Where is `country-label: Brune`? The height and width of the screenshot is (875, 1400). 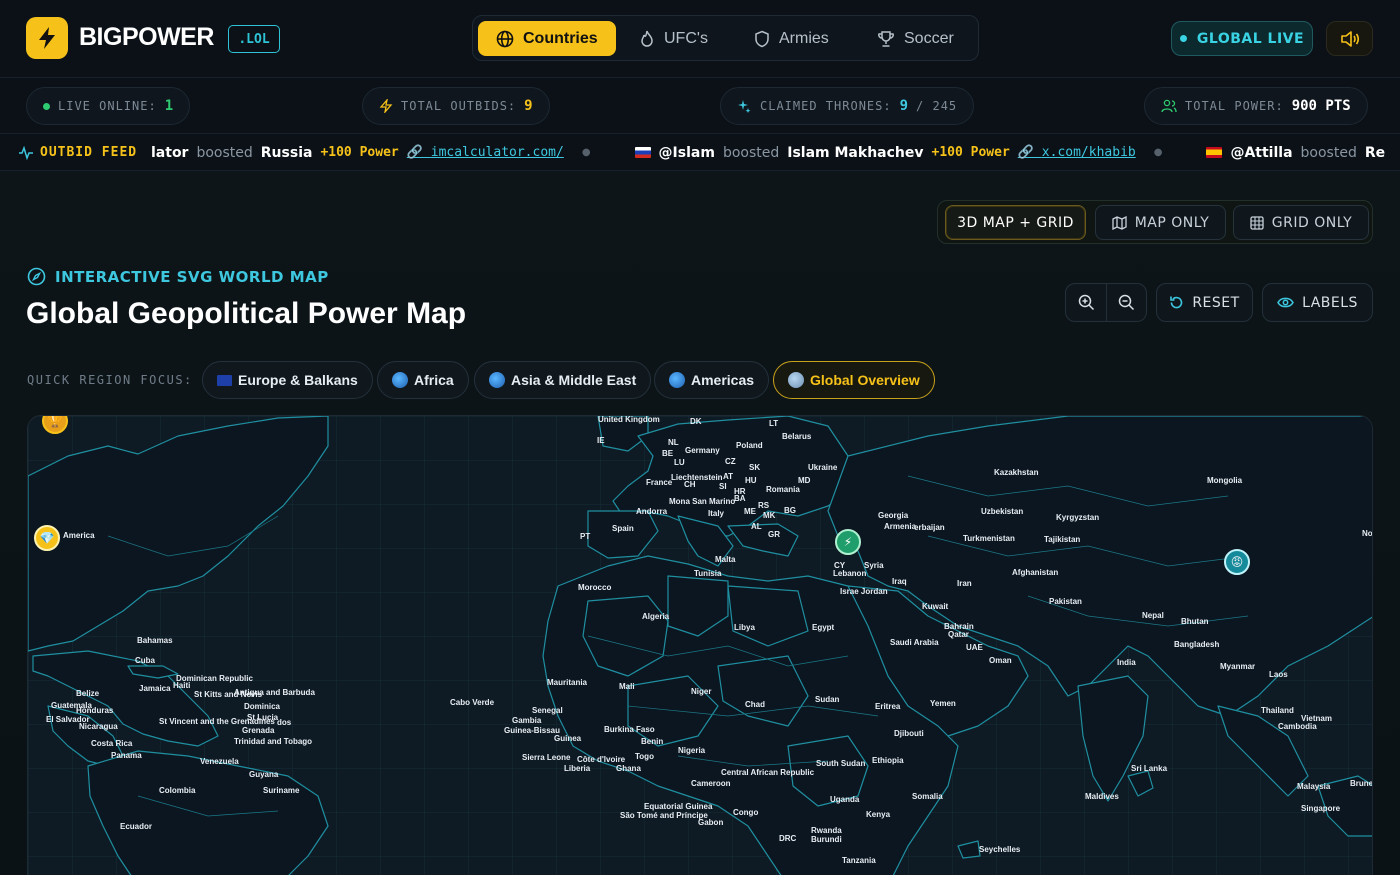 country-label: Brune is located at coordinates (1361, 783).